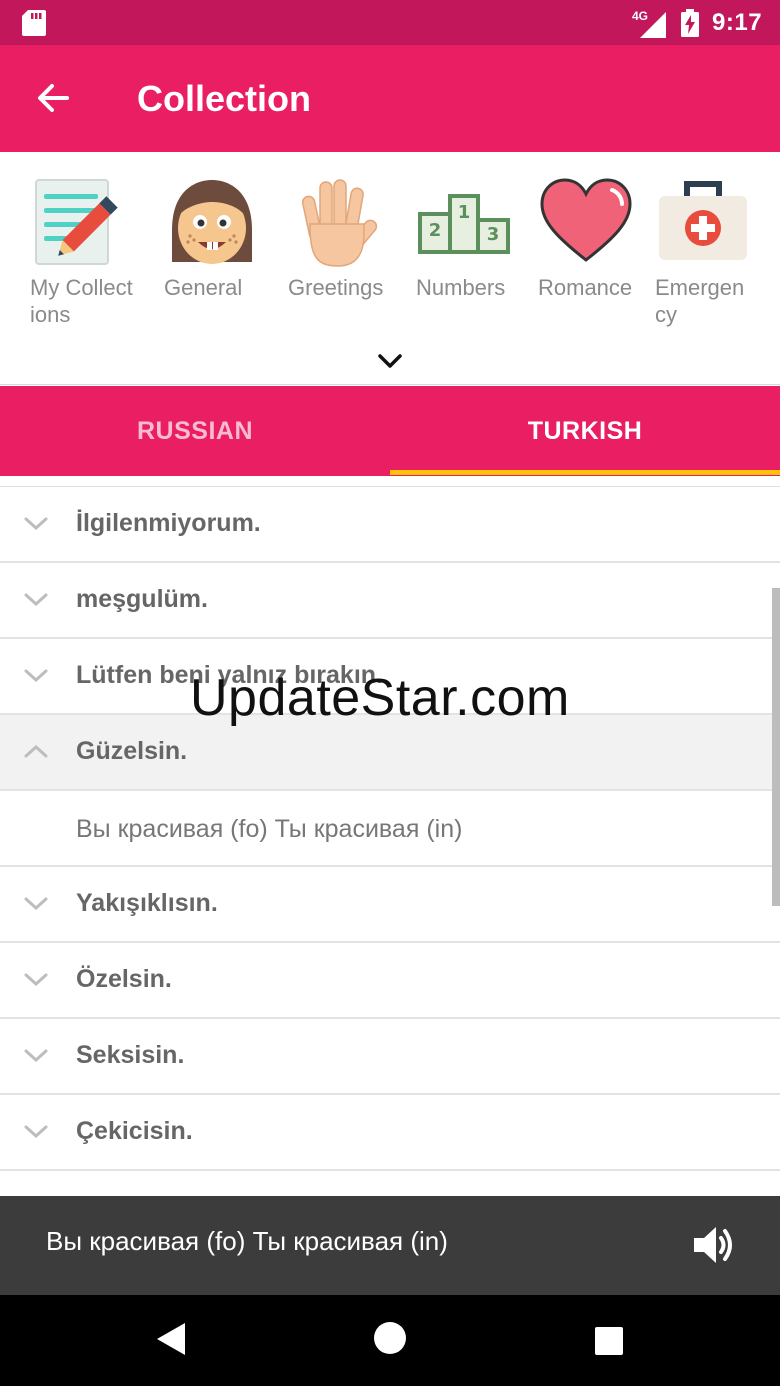 This screenshot has width=780, height=1386. Describe the element at coordinates (586, 220) in the screenshot. I see `heart-icon` at that location.